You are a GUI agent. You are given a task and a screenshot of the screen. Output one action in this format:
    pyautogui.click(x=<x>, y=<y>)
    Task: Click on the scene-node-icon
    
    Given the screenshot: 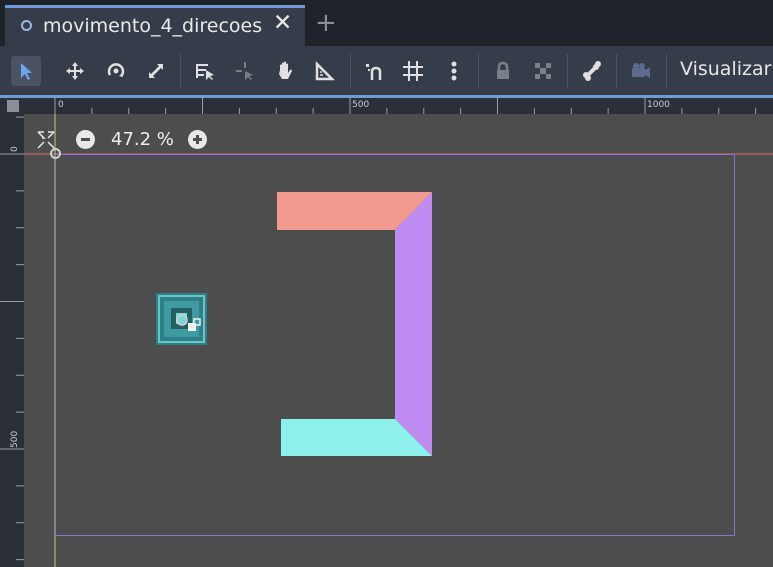 What is the action you would take?
    pyautogui.click(x=26, y=25)
    